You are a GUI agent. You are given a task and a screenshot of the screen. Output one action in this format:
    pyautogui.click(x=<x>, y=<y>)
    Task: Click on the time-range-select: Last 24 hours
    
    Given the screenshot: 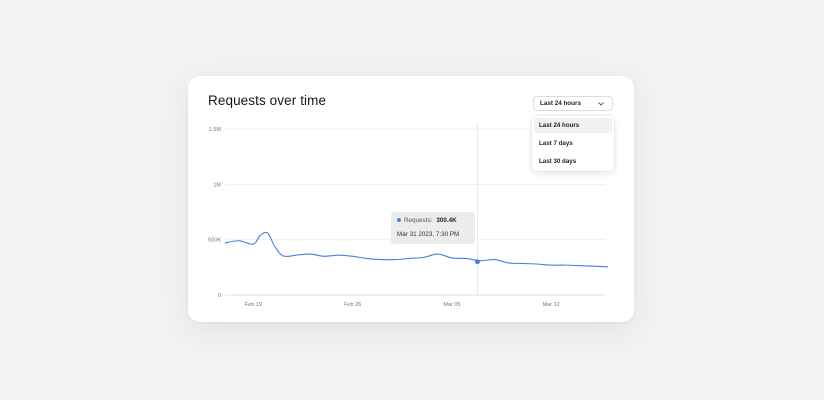 What is the action you would take?
    pyautogui.click(x=573, y=103)
    